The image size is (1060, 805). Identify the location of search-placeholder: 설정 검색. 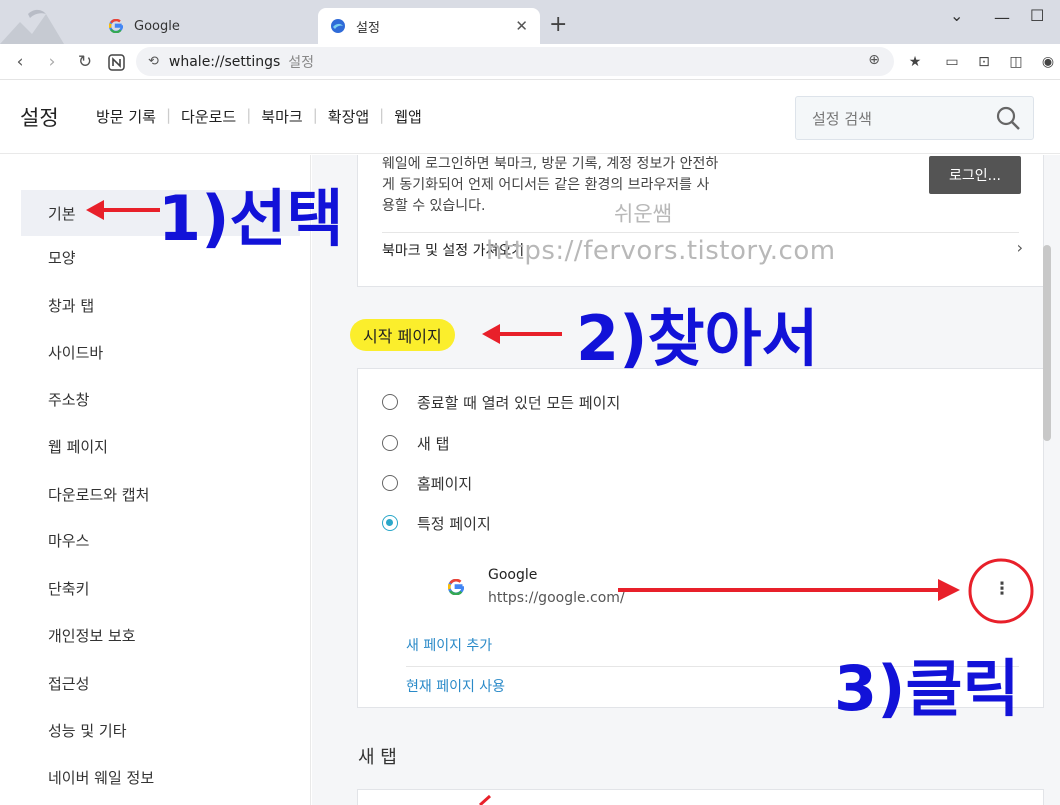
(842, 118).